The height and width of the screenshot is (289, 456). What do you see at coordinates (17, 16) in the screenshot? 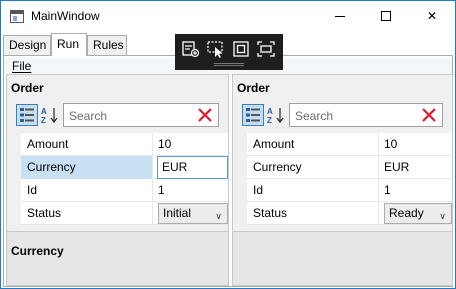
I see `app-icon` at bounding box center [17, 16].